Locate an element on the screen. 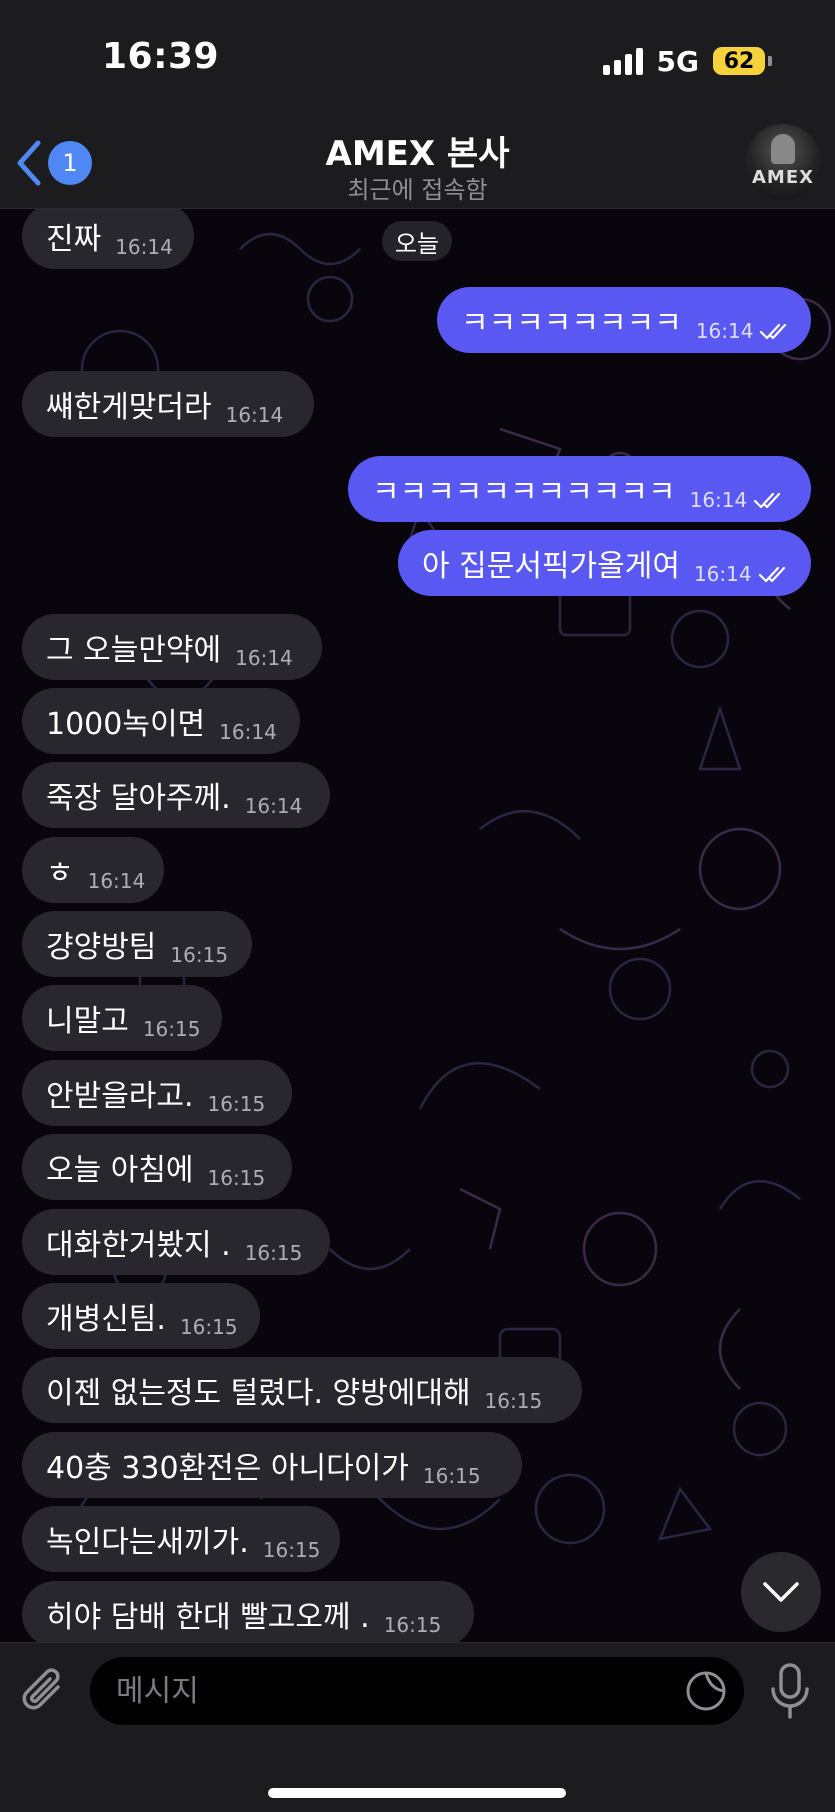  message-text: 죽장 달아주께. is located at coordinates (138, 798).